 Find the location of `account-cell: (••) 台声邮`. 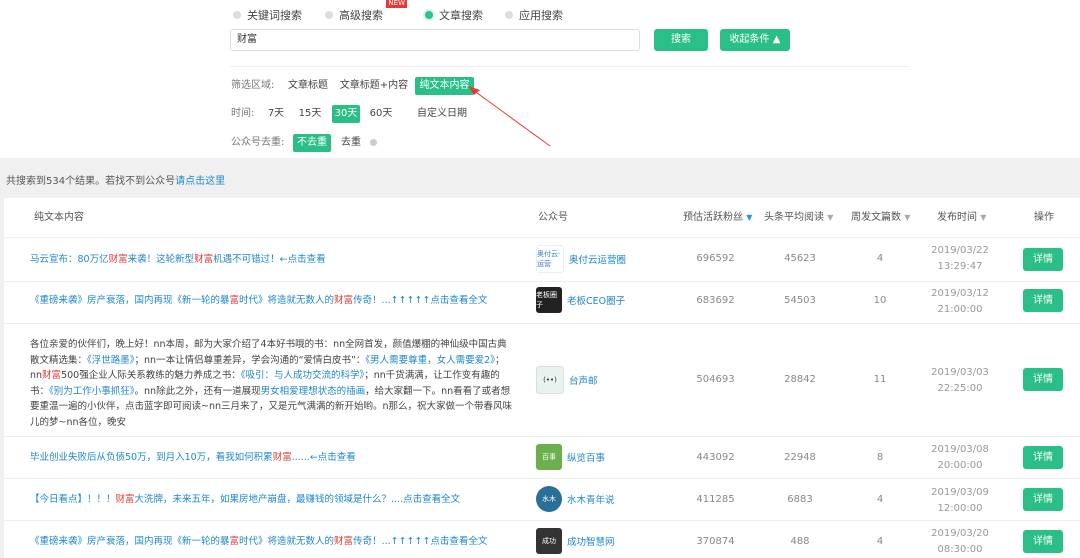

account-cell: (••) 台声邮 is located at coordinates (567, 380).